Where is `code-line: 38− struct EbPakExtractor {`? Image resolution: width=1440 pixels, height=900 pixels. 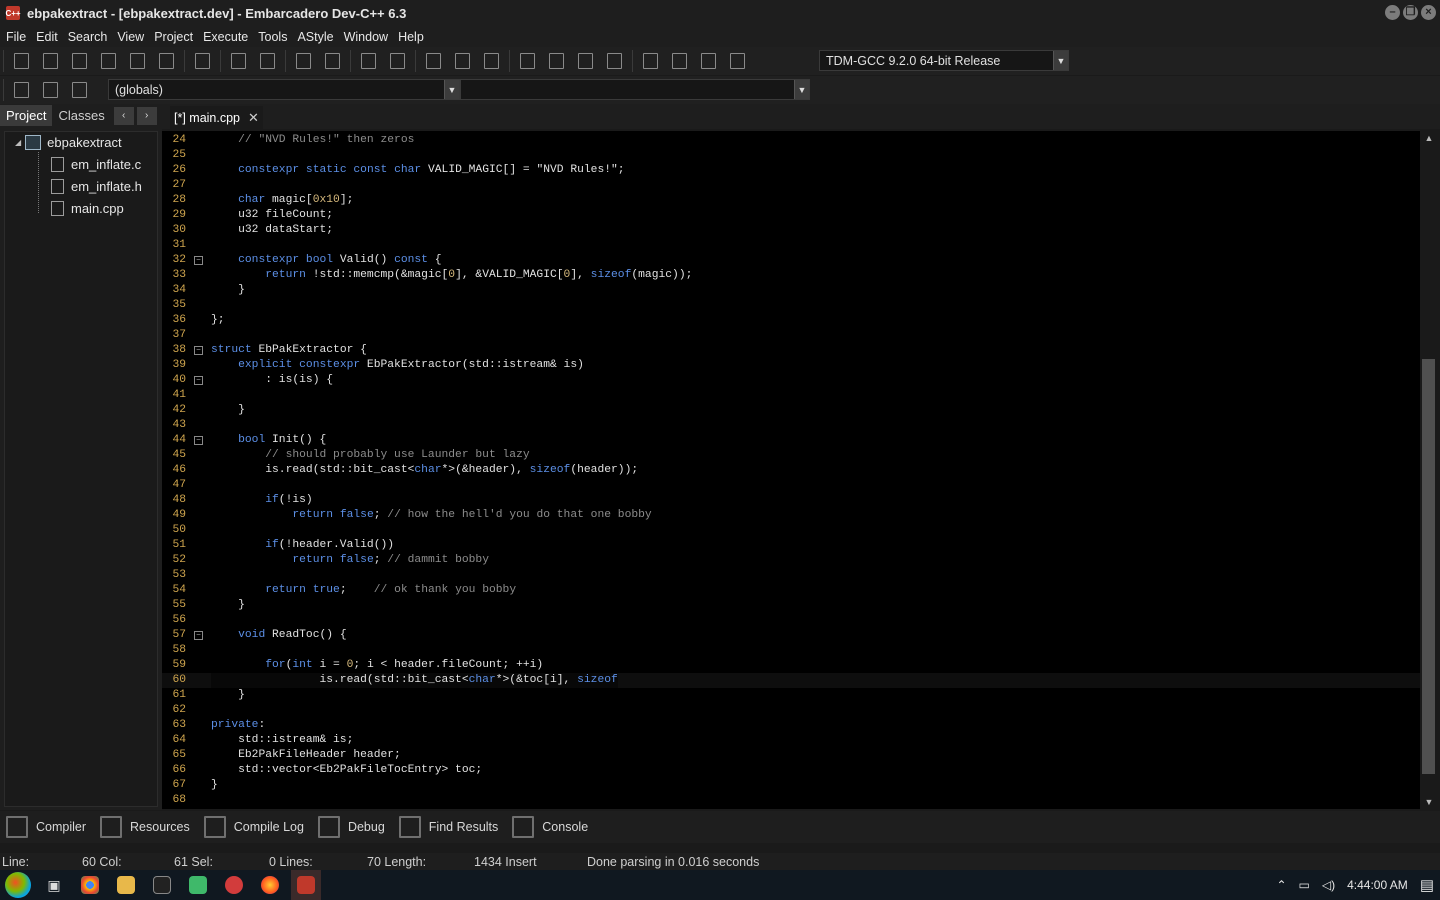 code-line: 38− struct EbPakExtractor { is located at coordinates (791, 350).